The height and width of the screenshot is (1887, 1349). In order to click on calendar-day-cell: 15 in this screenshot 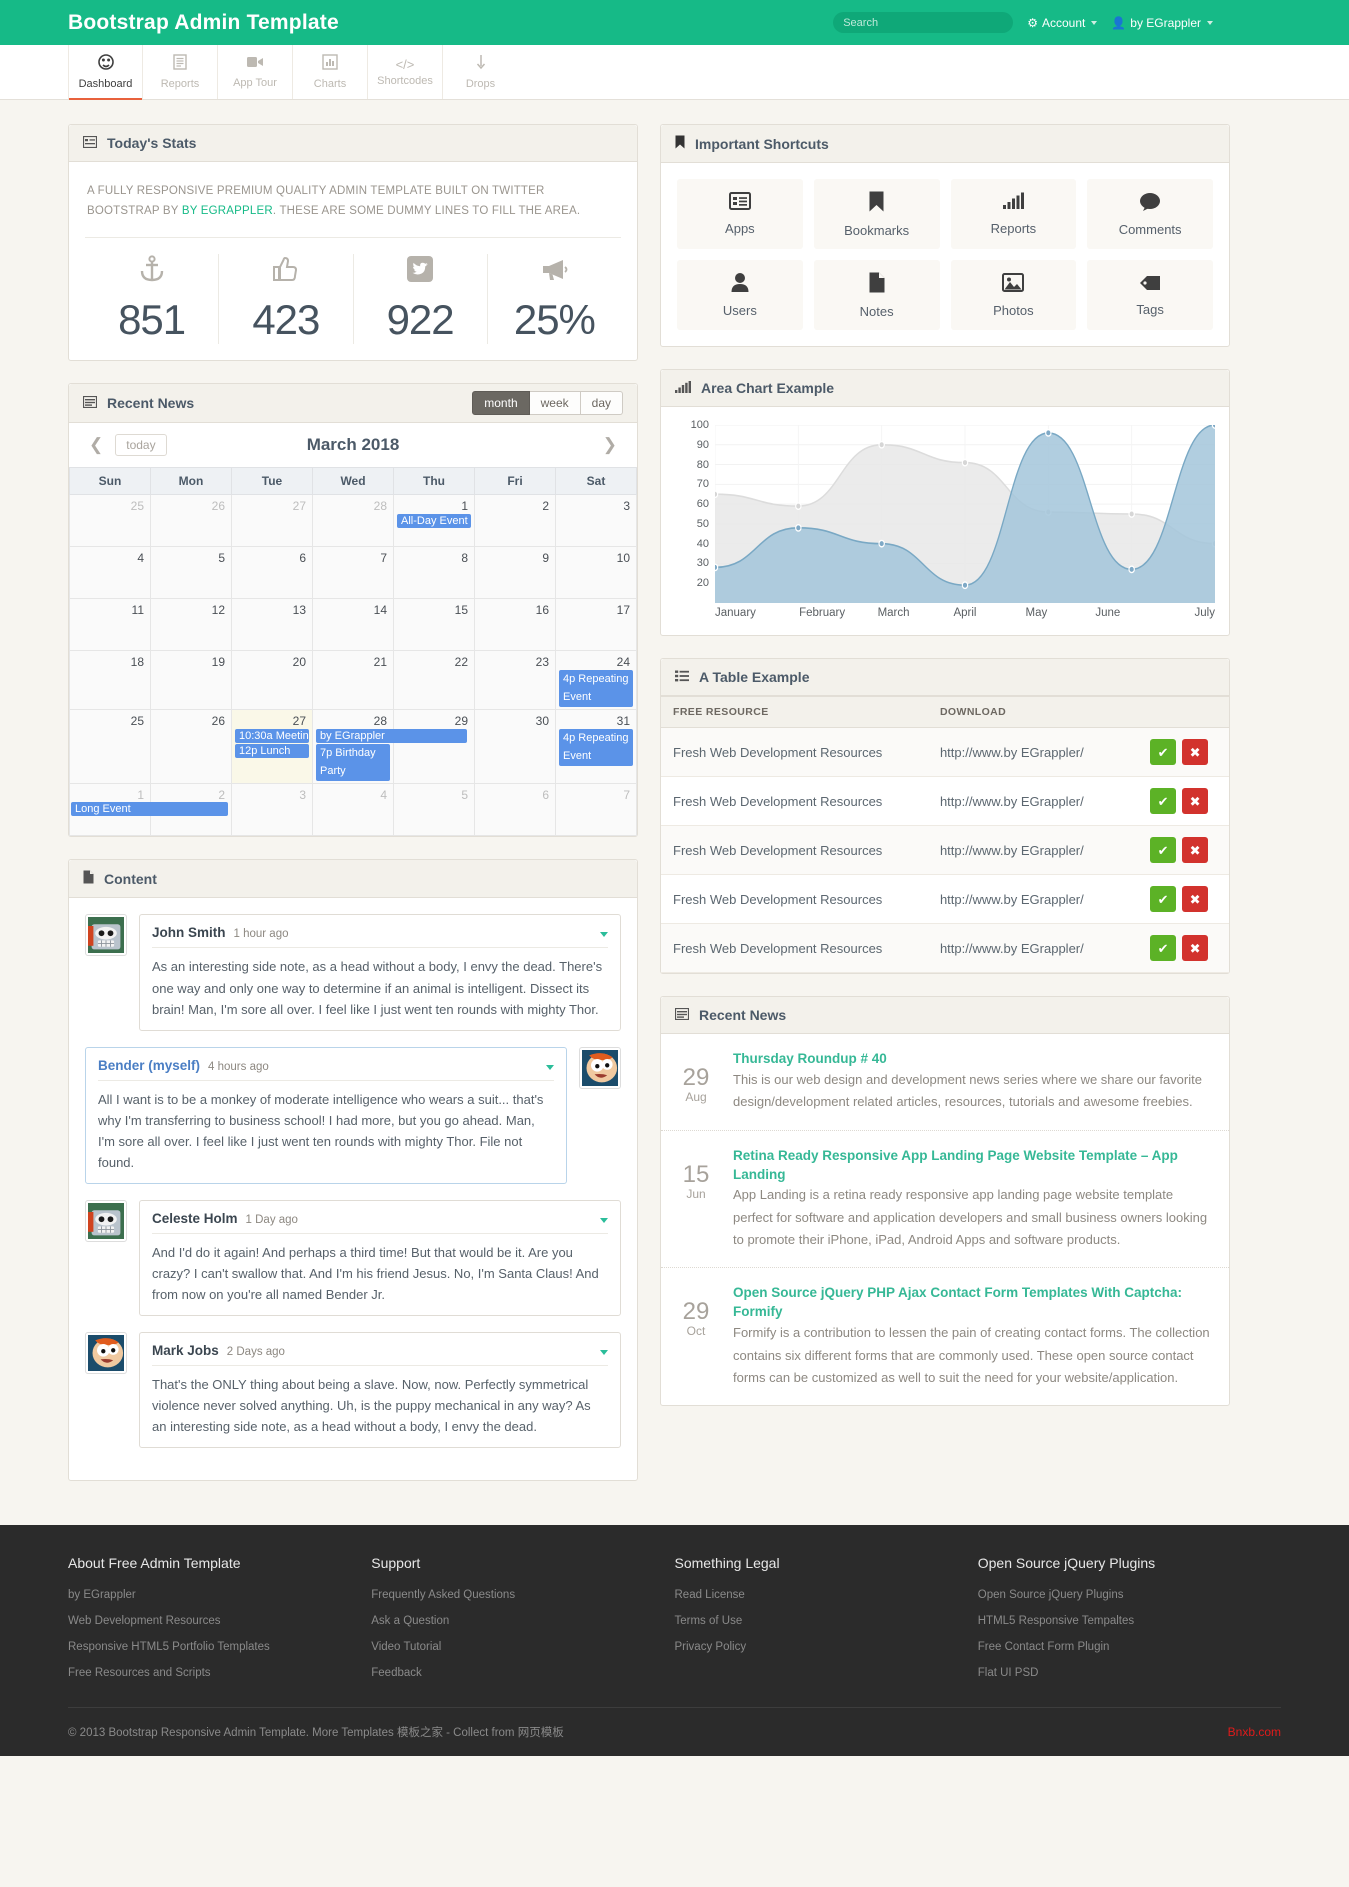, I will do `click(434, 625)`.